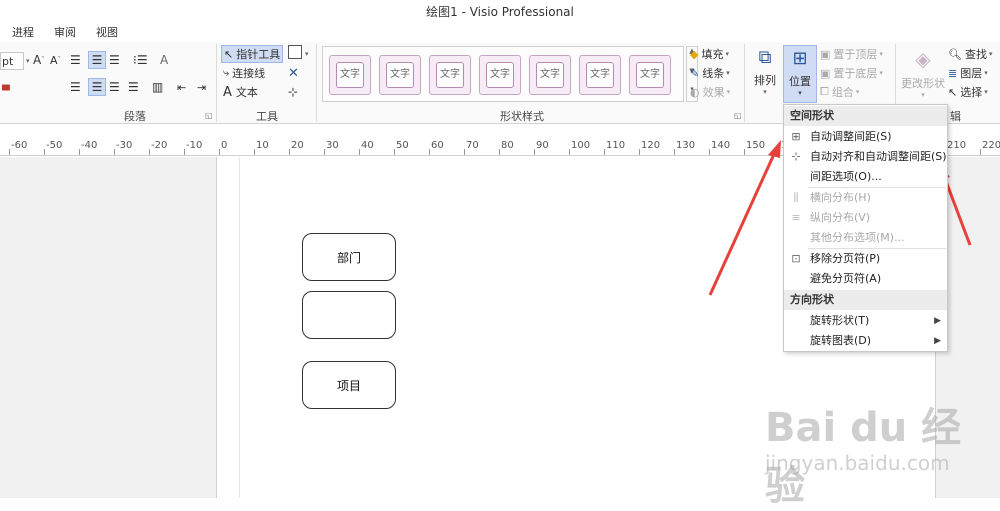 The width and height of the screenshot is (1000, 511). Describe the element at coordinates (923, 83) in the screenshot. I see `change-shape-label: 更改形状` at that location.